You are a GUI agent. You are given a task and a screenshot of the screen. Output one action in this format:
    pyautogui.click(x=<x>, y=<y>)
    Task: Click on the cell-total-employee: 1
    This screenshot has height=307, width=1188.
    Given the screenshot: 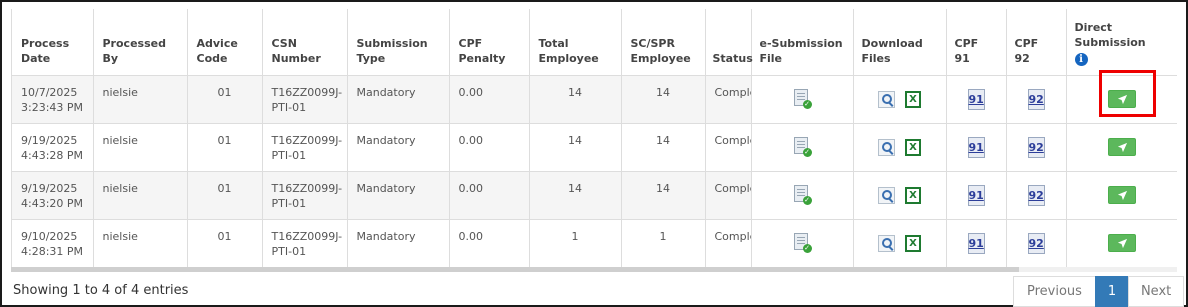 What is the action you would take?
    pyautogui.click(x=575, y=243)
    